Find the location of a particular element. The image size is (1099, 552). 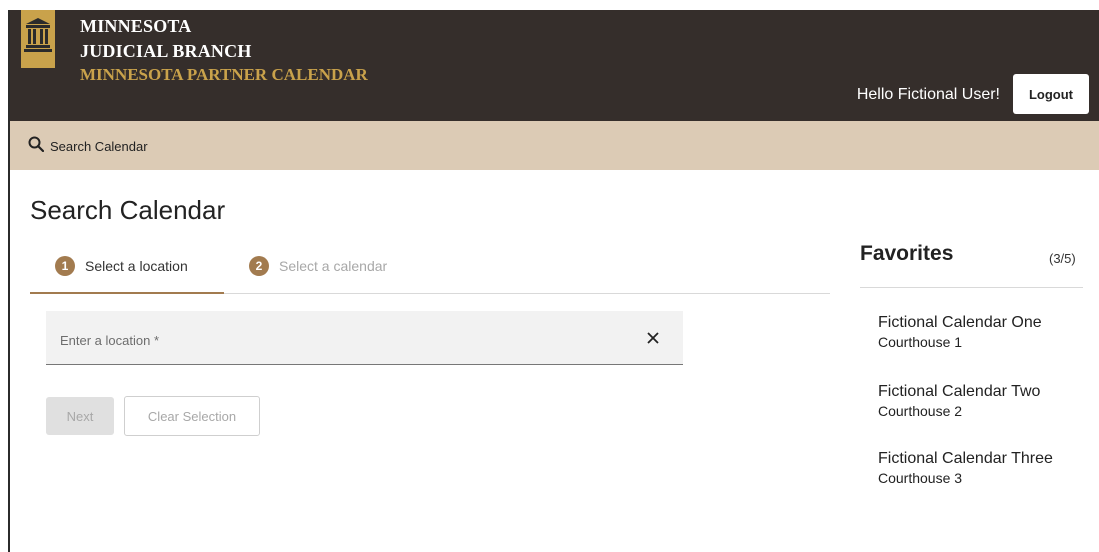

next-button: Next is located at coordinates (80, 416).